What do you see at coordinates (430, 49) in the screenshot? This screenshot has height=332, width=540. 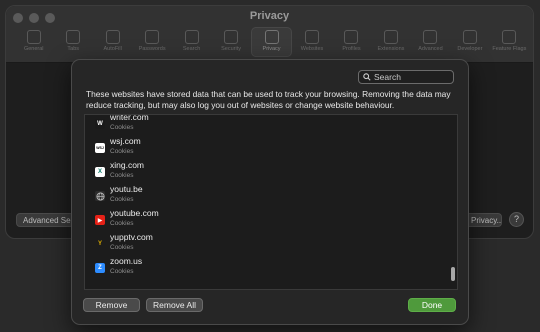 I see `toolbar-item-label: Advanced` at bounding box center [430, 49].